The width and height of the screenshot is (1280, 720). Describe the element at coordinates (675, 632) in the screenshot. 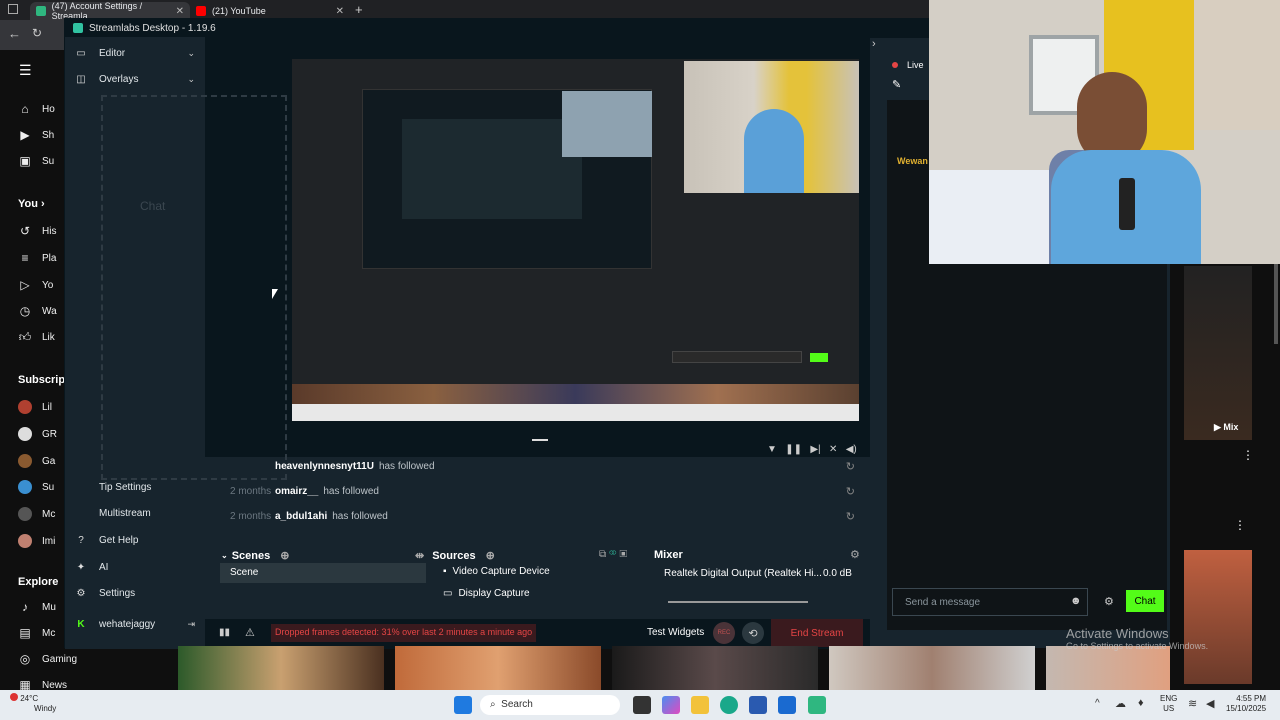

I see `test-widgets-button: Test Widgets` at that location.